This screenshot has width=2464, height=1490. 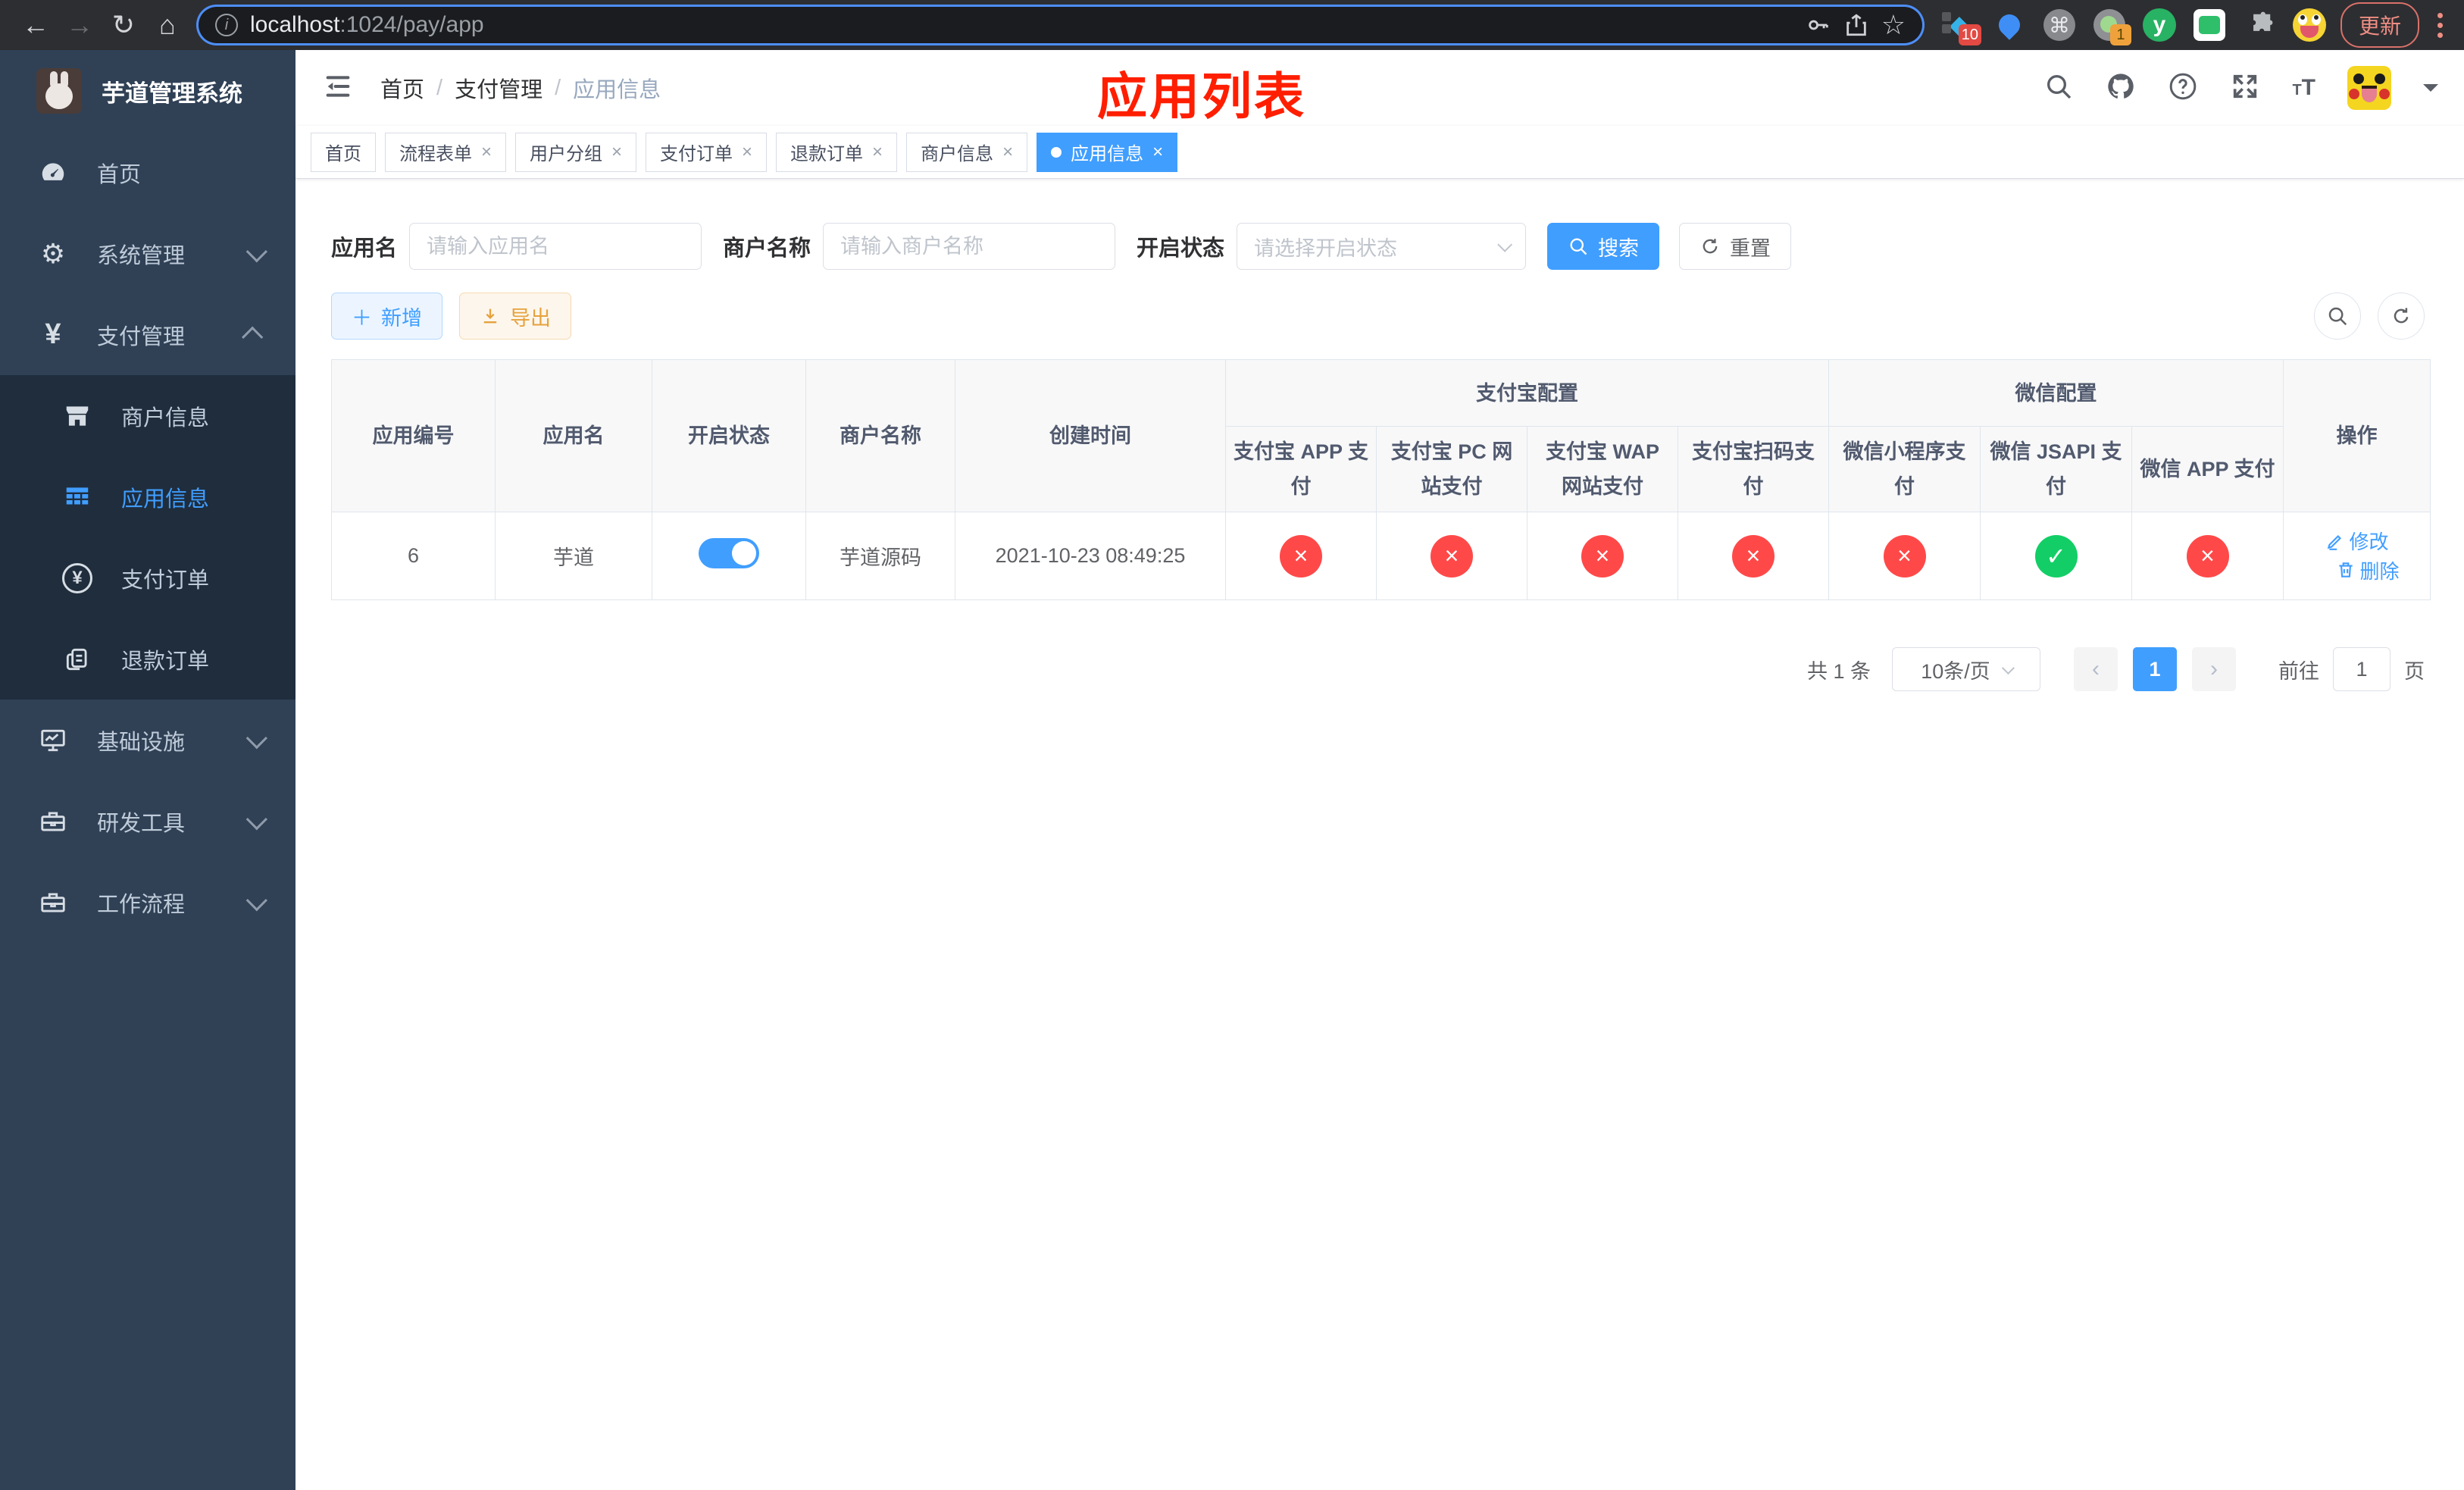 I want to click on tab-app-info: 应用信息 ×, so click(x=1107, y=152).